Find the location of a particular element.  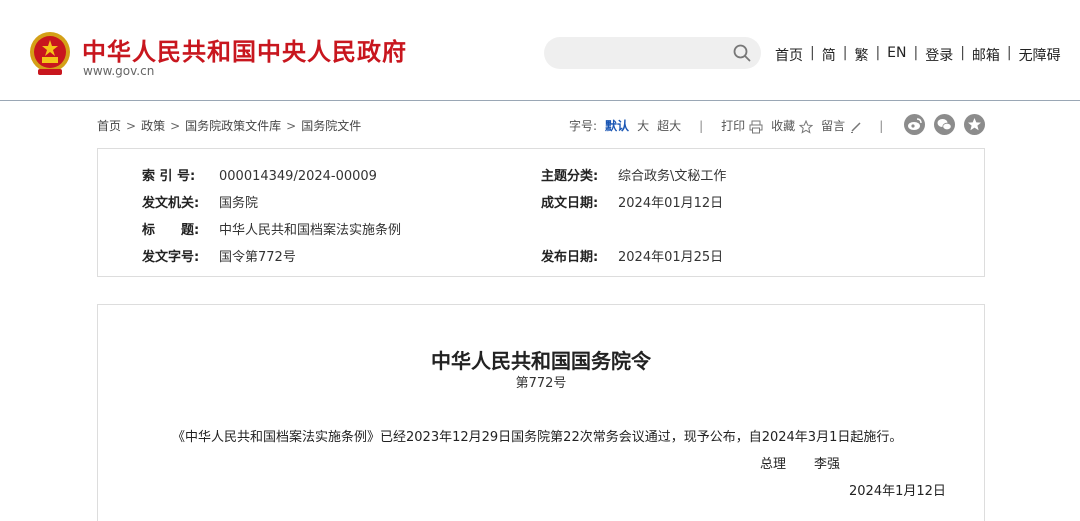

font-size-large: 大 is located at coordinates (643, 125).